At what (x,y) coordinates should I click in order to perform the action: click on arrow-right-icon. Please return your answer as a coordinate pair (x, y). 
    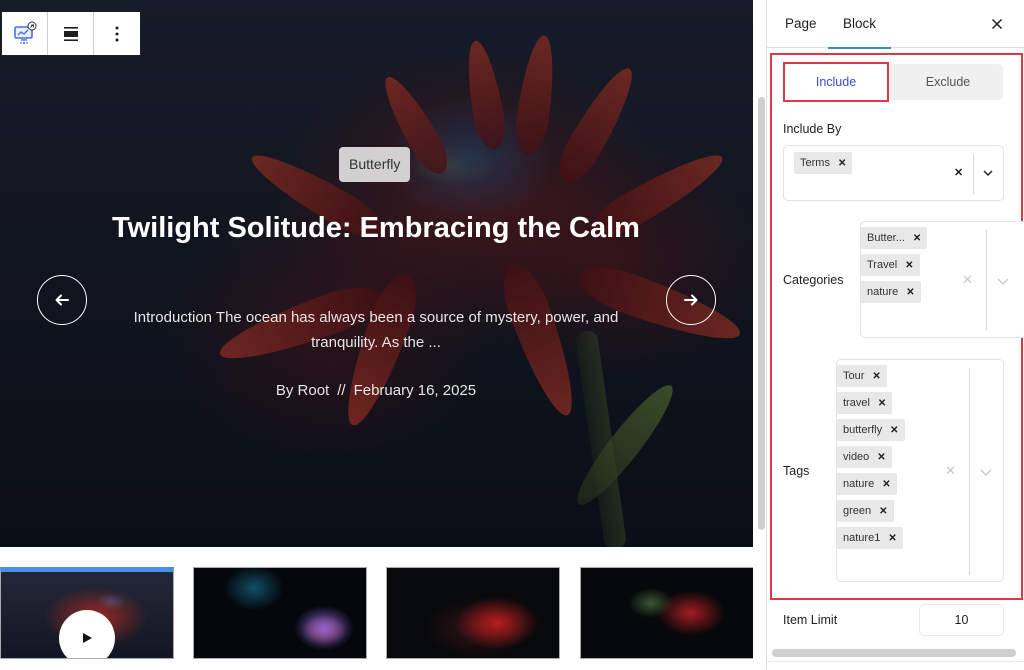
    Looking at the image, I should click on (691, 300).